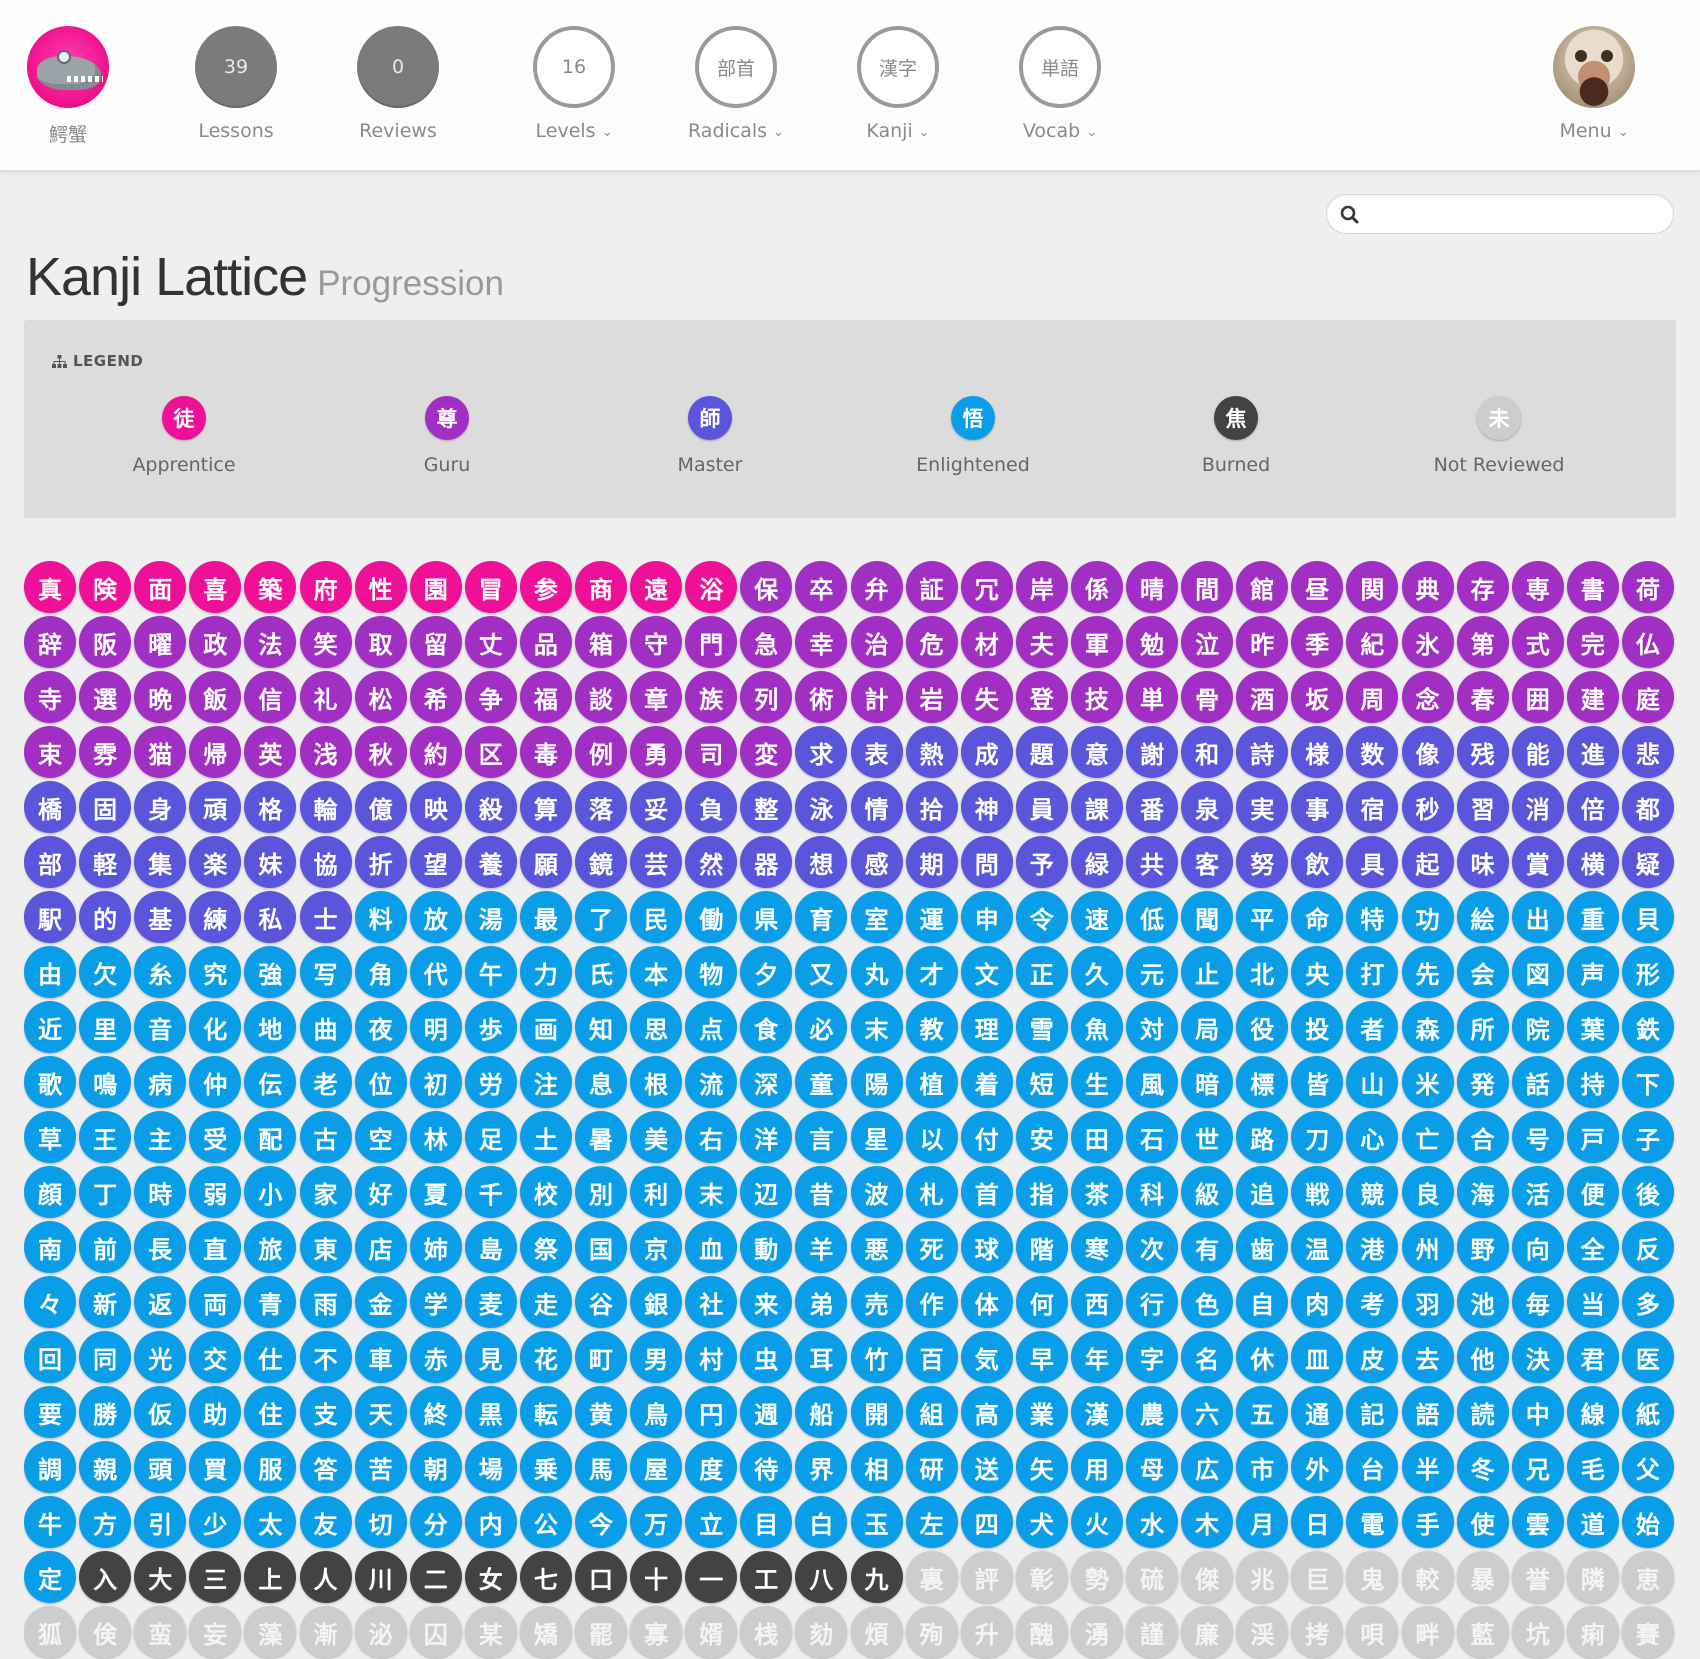 The width and height of the screenshot is (1700, 1659). I want to click on kanji-cell: 矯, so click(545, 1632).